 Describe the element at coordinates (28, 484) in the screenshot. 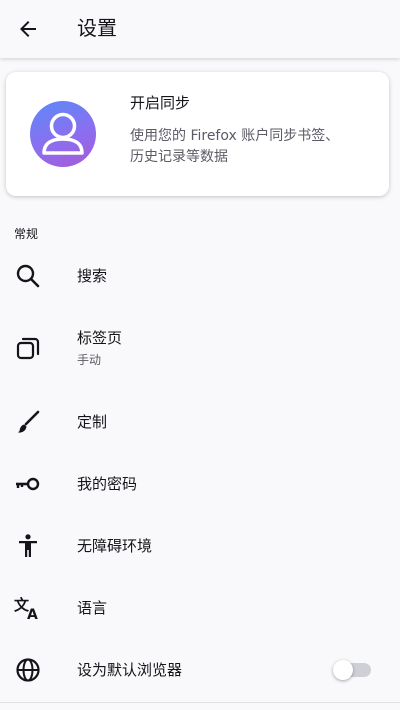

I see `key-icon` at that location.